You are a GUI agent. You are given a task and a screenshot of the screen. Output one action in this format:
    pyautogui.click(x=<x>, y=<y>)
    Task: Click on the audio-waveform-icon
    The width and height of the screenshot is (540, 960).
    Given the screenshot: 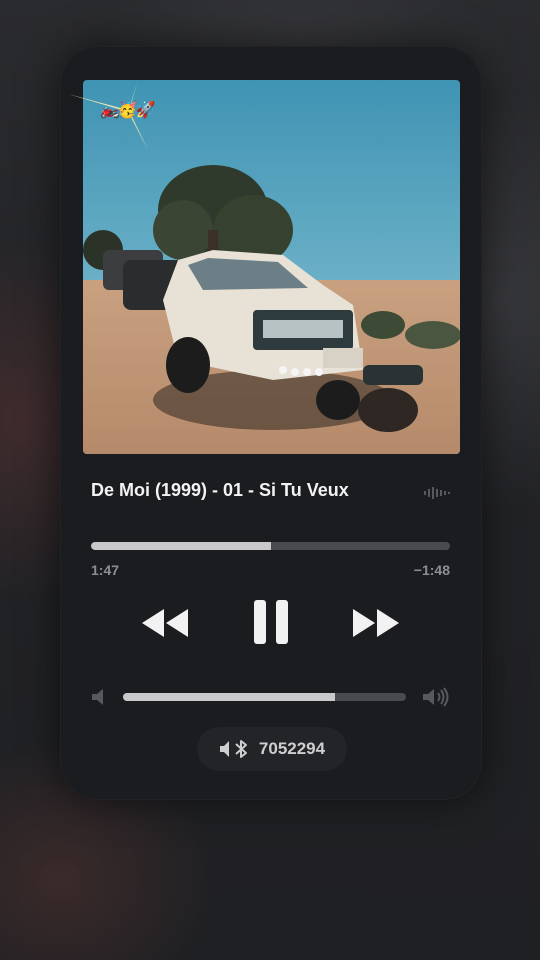 What is the action you would take?
    pyautogui.click(x=437, y=493)
    